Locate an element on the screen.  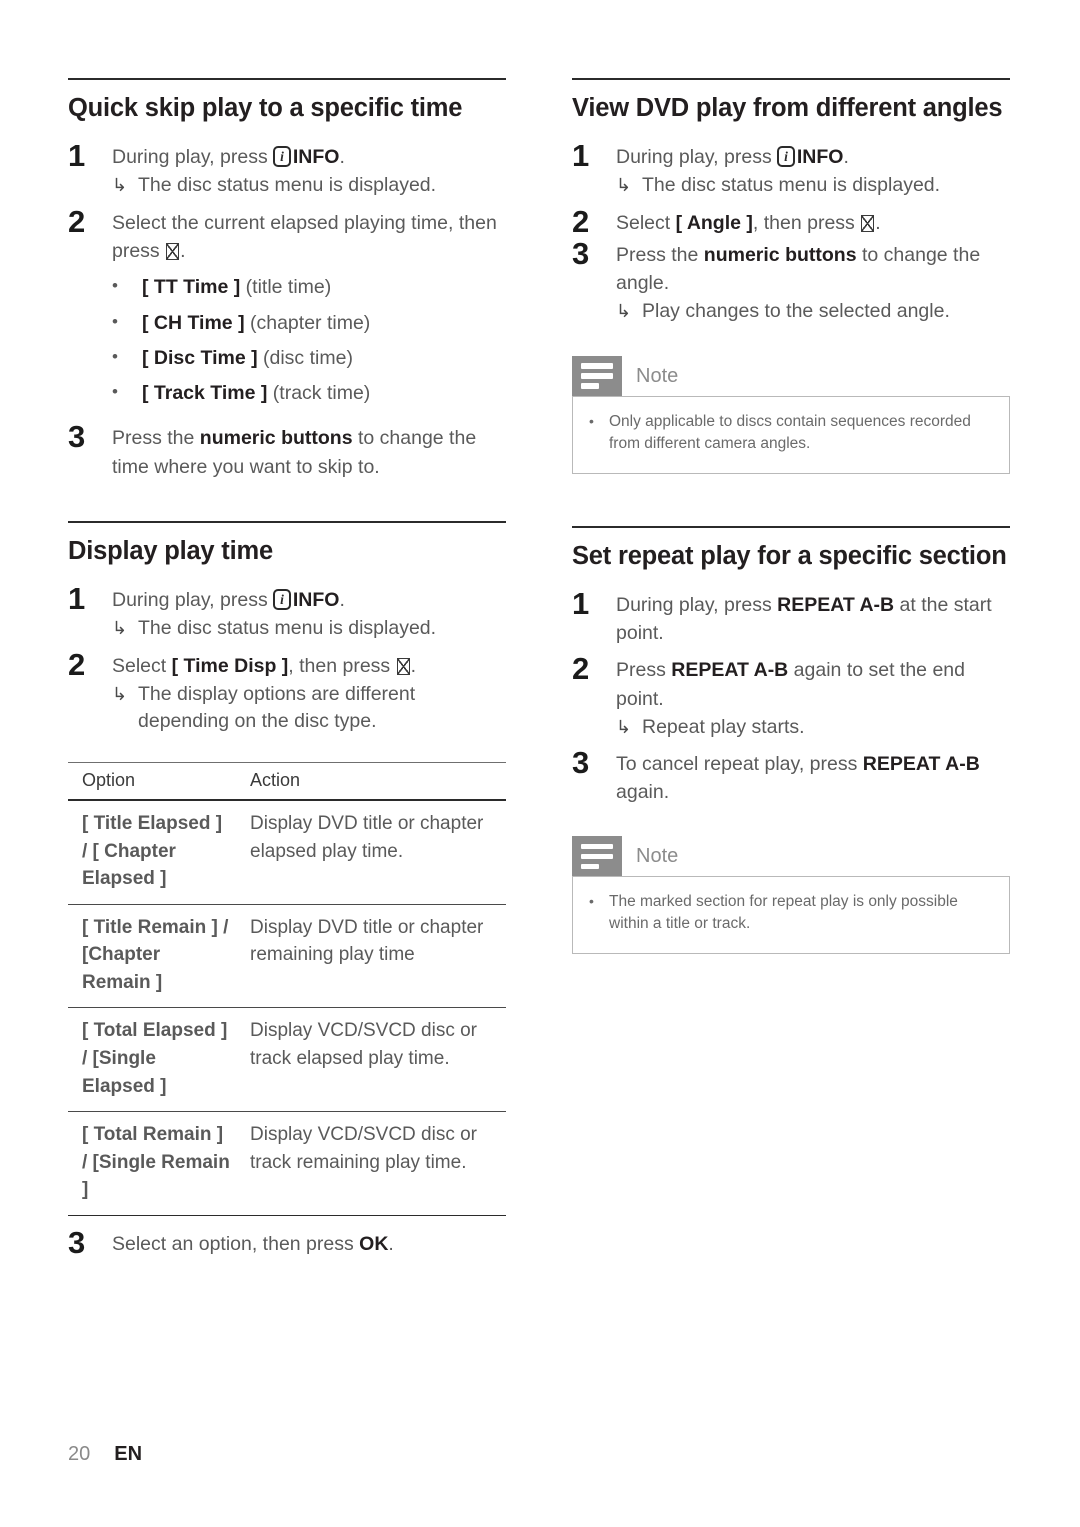
note-label: Note is located at coordinates (657, 856).